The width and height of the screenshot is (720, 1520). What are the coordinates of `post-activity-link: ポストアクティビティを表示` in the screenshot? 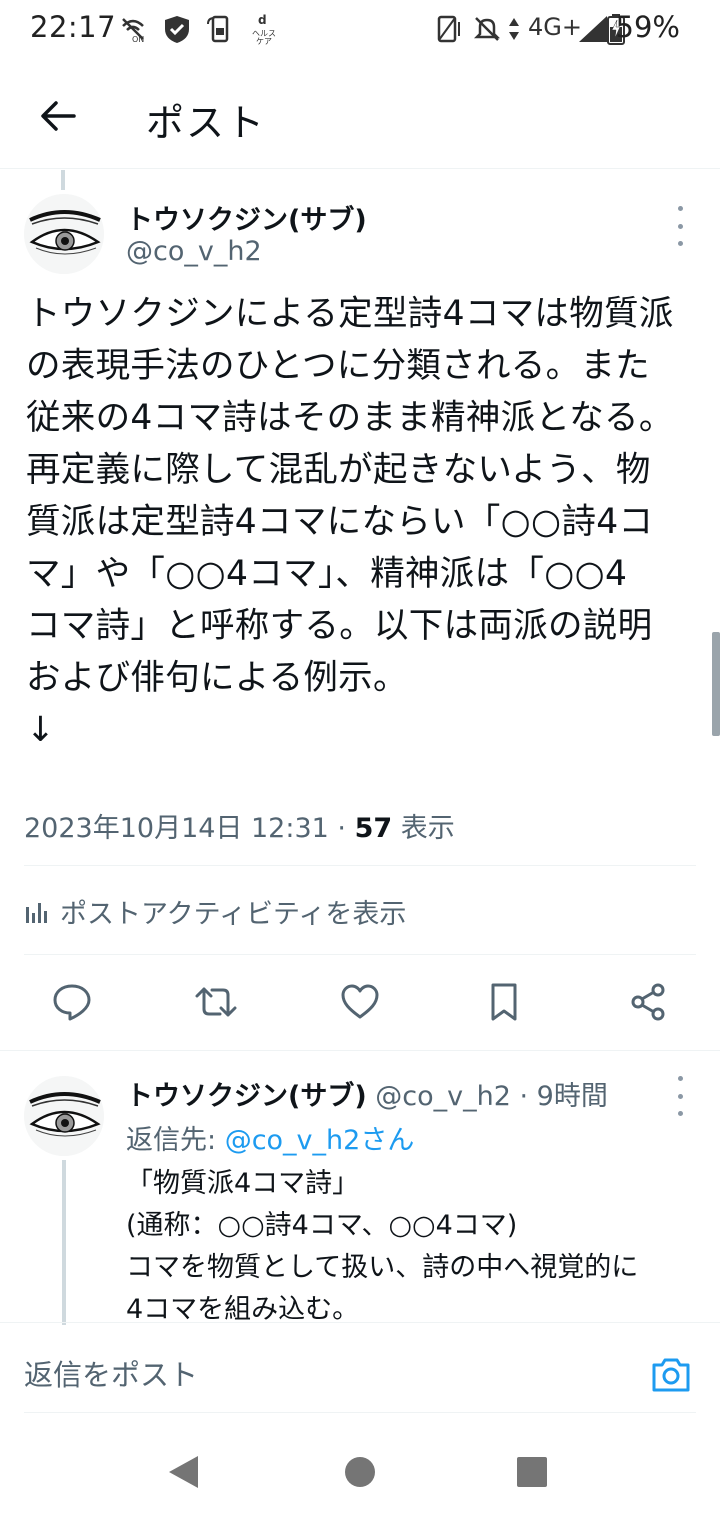 It's located at (215, 911).